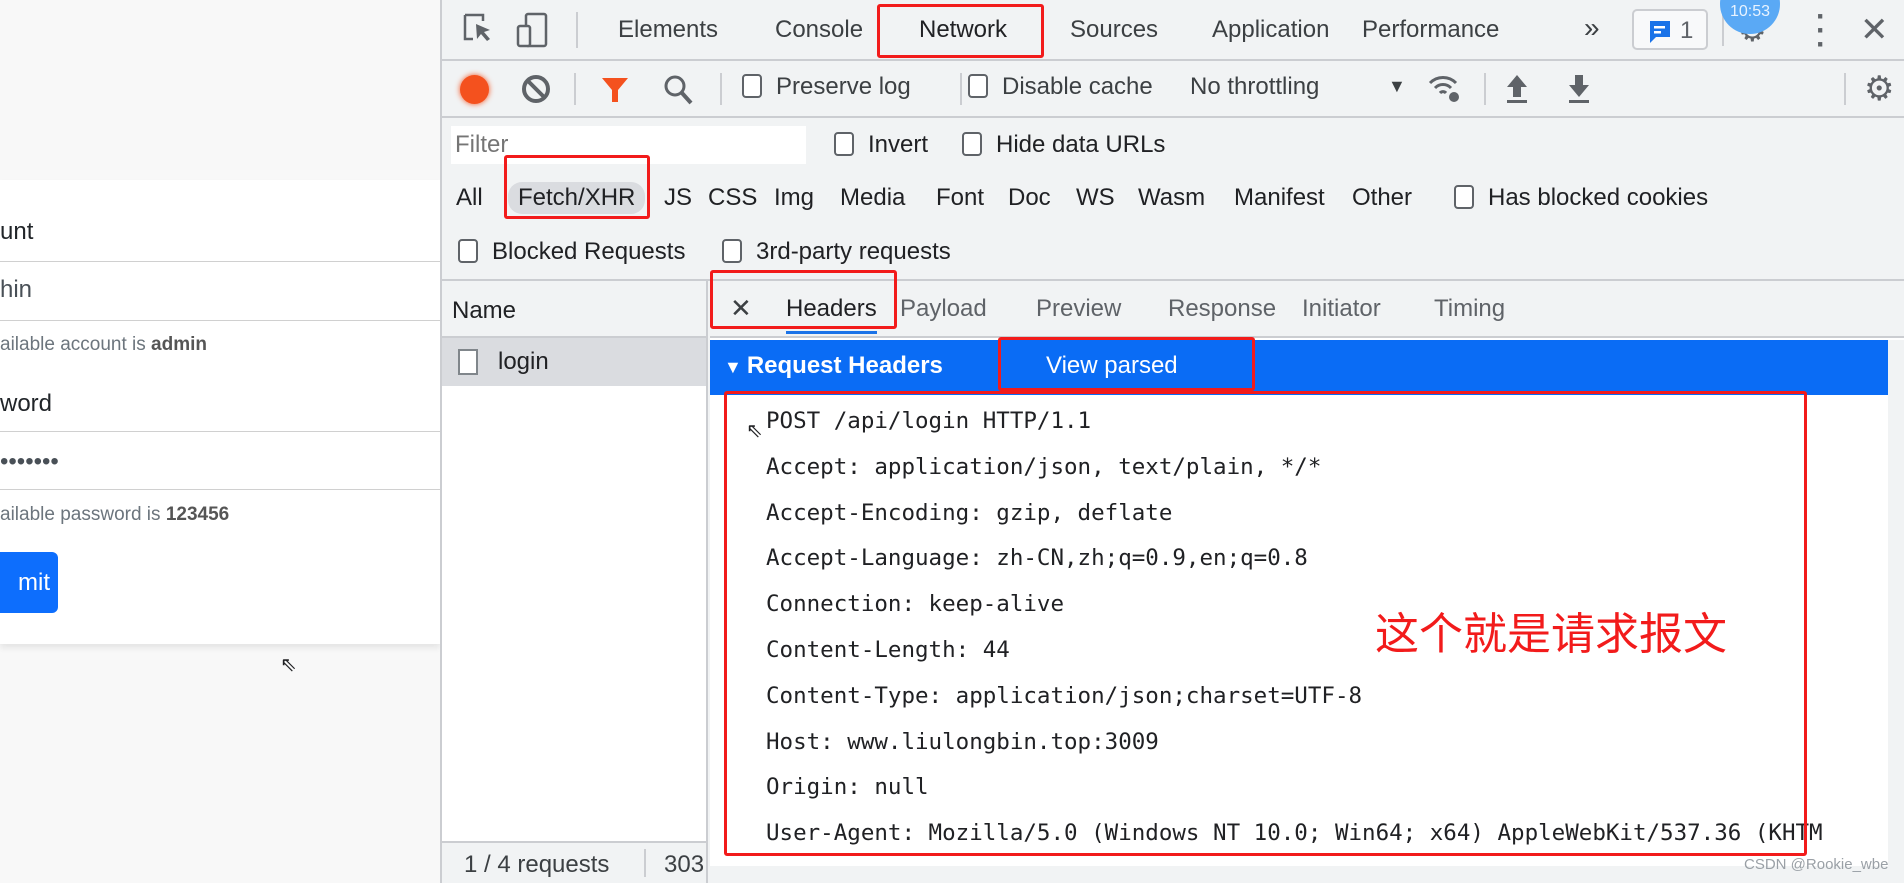 This screenshot has width=1904, height=883. Describe the element at coordinates (1579, 92) in the screenshot. I see `export-har-icon` at that location.